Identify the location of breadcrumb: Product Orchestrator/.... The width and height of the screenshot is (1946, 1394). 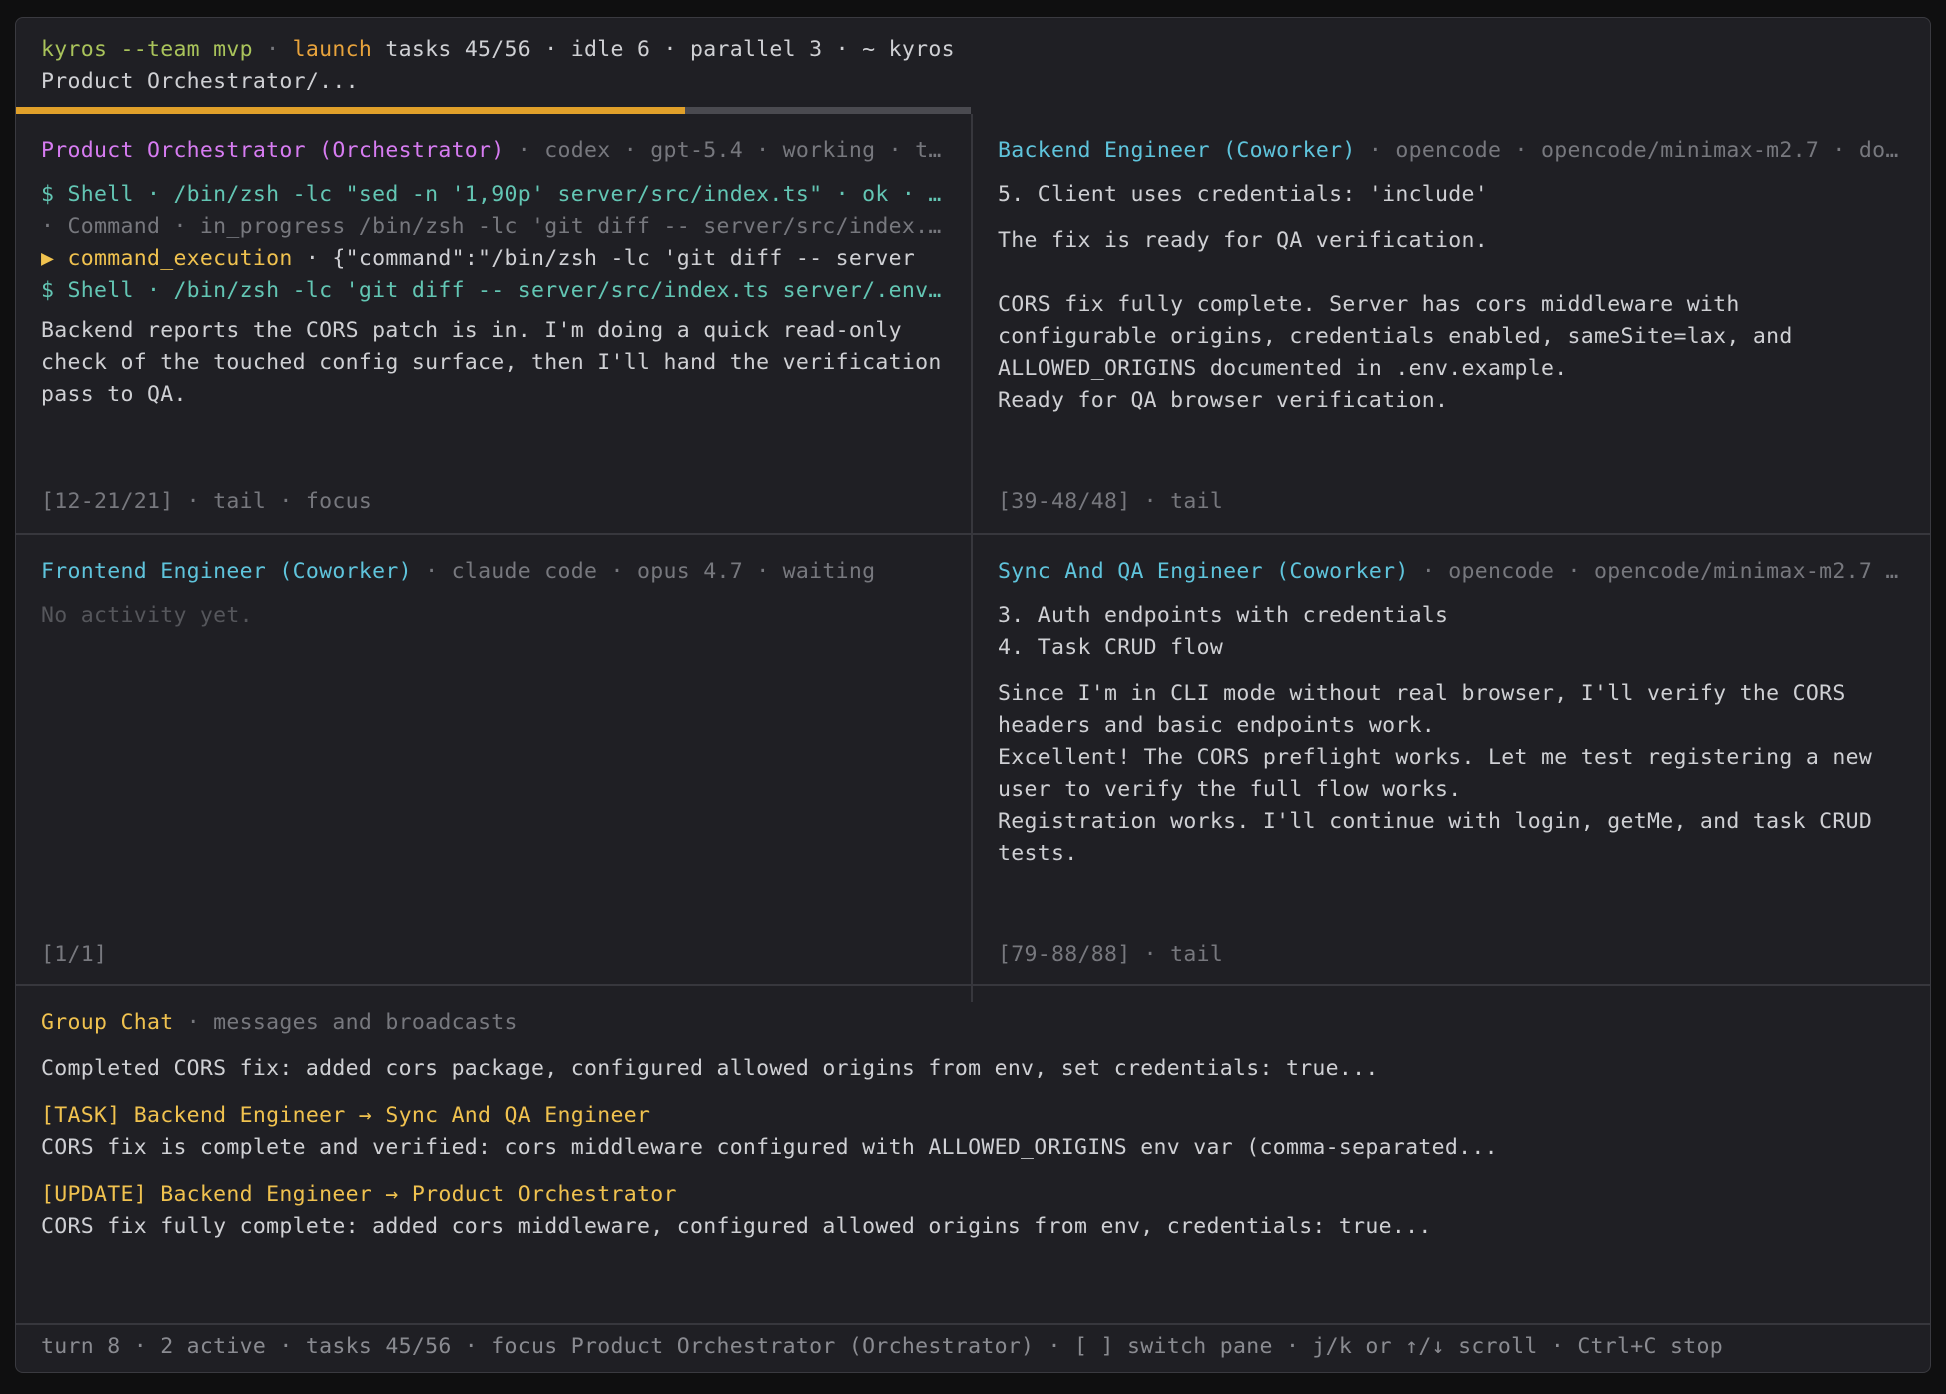
(200, 81).